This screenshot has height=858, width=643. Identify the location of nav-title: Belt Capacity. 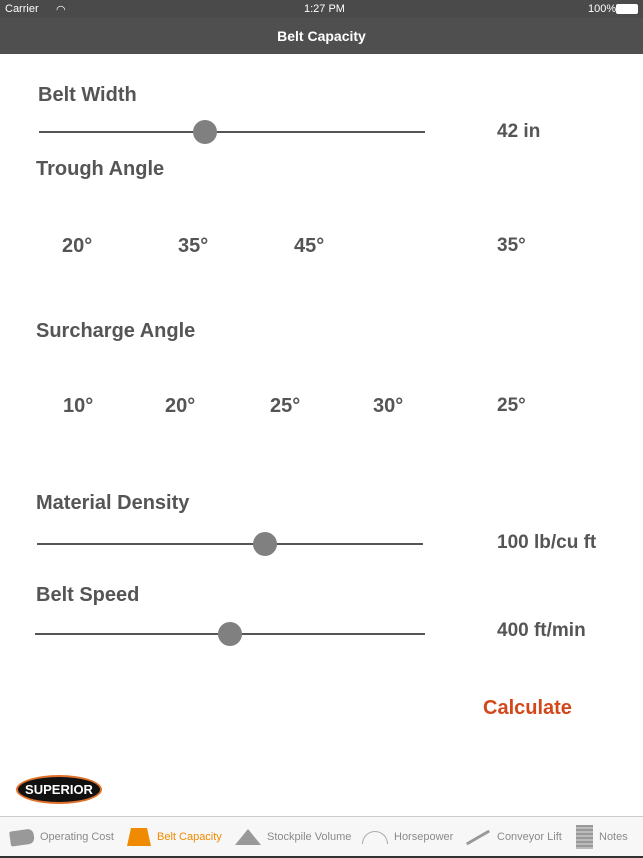
(321, 36).